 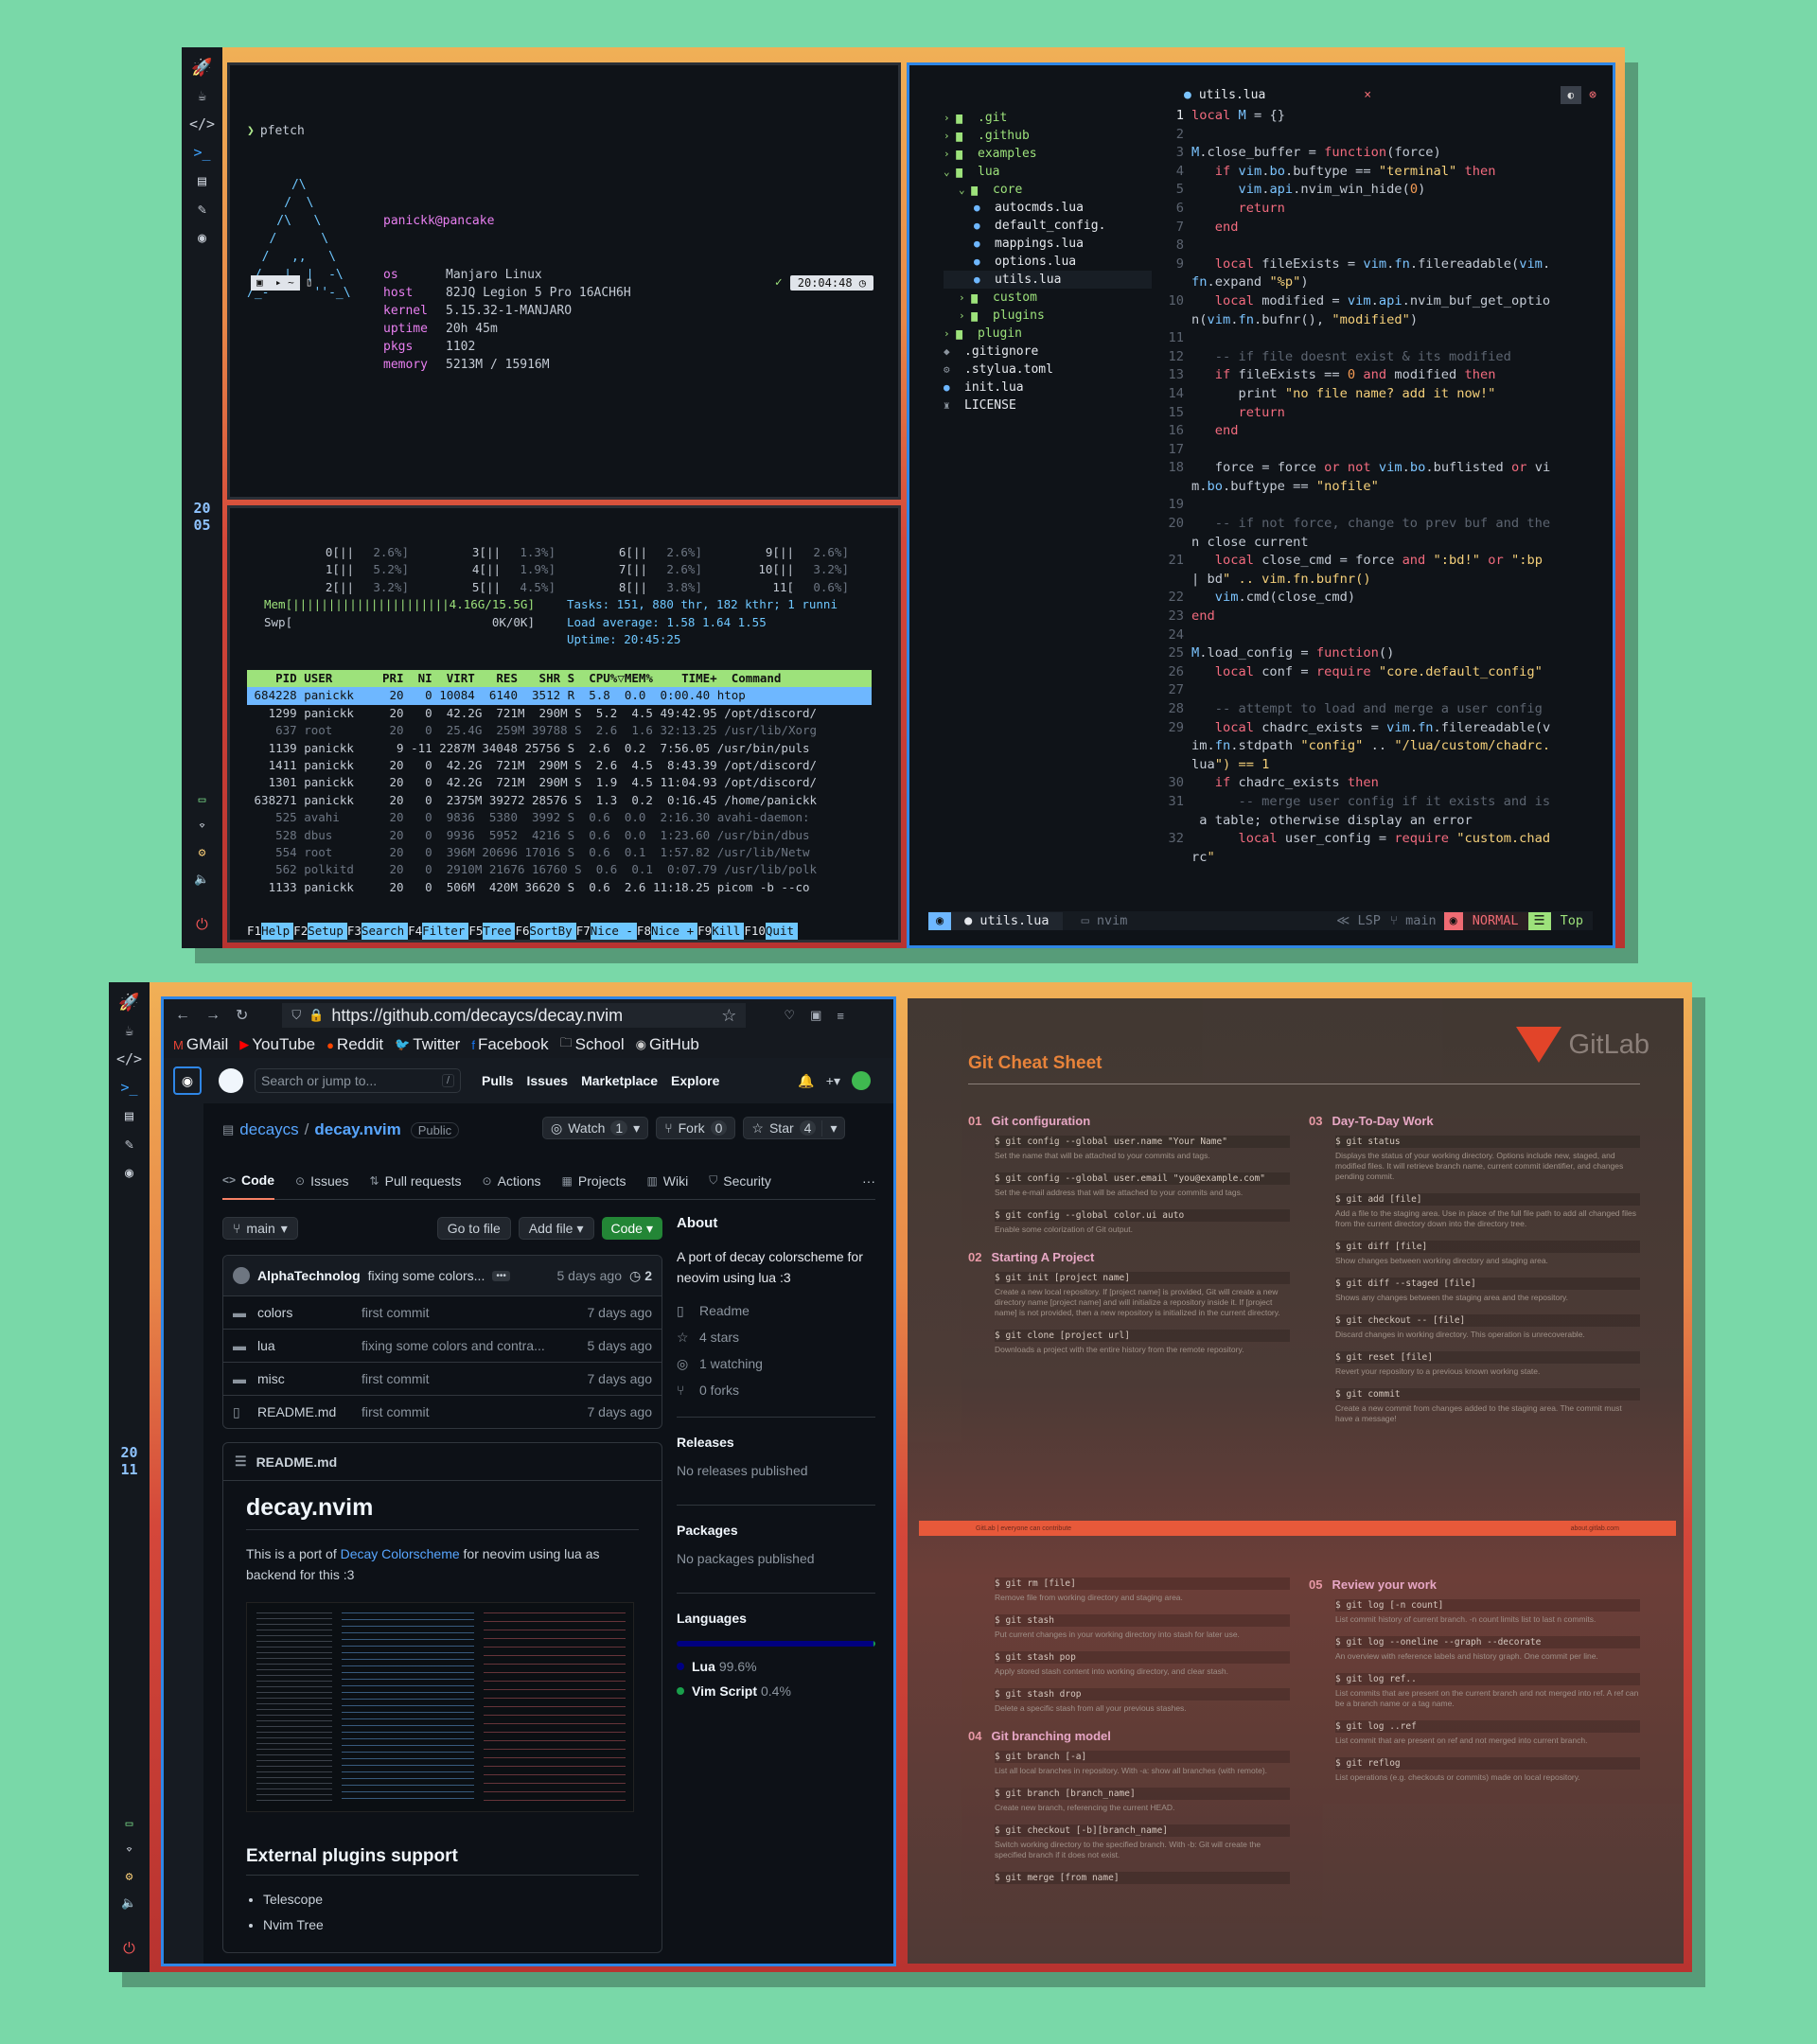 What do you see at coordinates (547, 1080) in the screenshot?
I see `nav-issues: Issues` at bounding box center [547, 1080].